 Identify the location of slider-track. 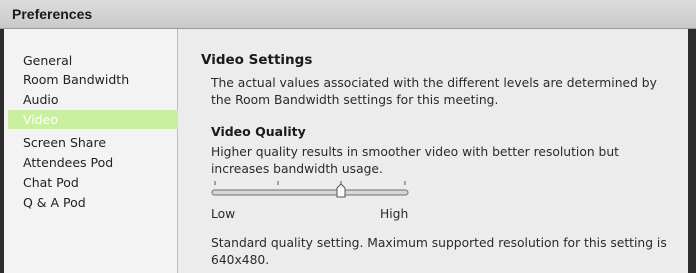
(310, 192).